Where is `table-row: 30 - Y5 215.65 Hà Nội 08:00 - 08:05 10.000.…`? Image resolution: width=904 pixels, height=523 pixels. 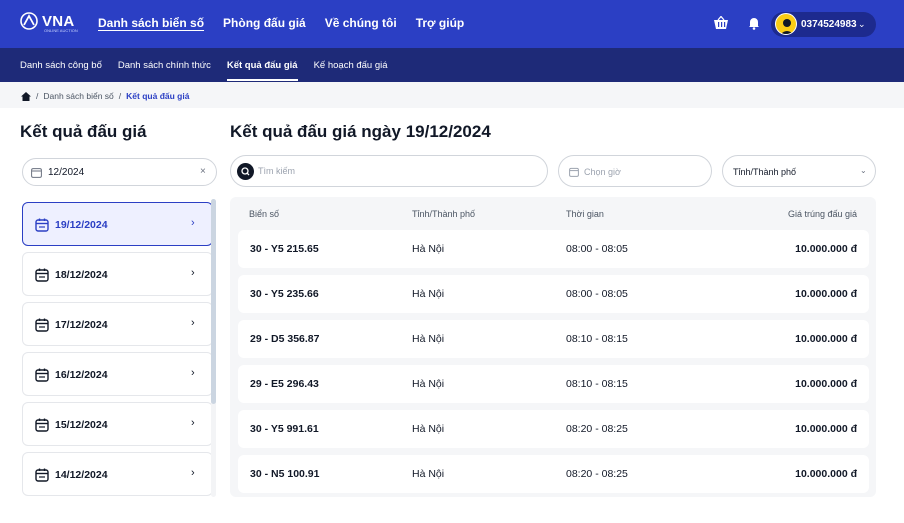 table-row: 30 - Y5 215.65 Hà Nội 08:00 - 08:05 10.000.… is located at coordinates (553, 249).